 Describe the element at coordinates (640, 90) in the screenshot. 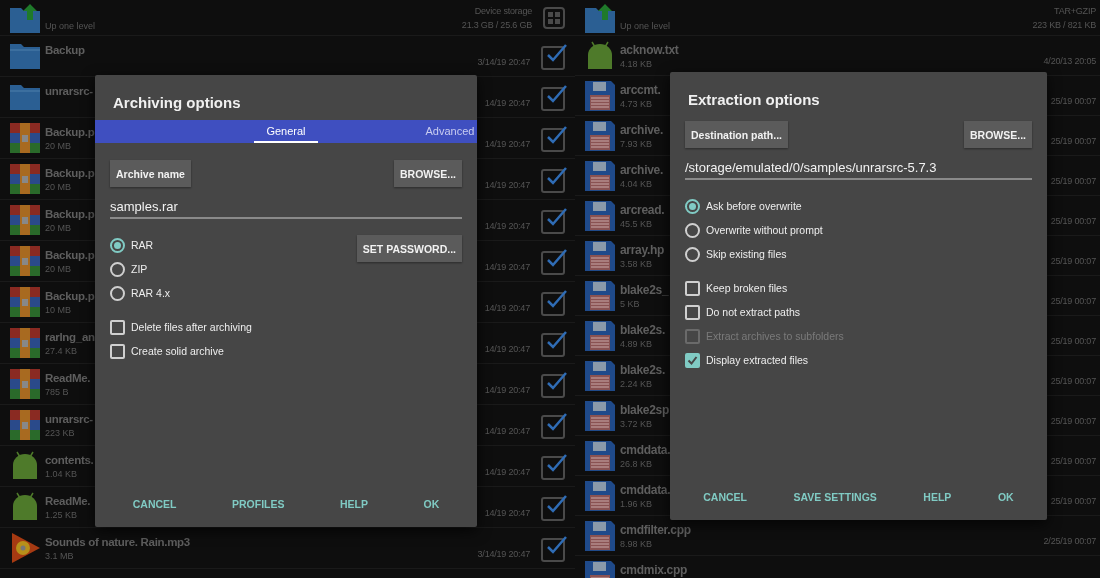

I see `file-name: arccmt.` at that location.